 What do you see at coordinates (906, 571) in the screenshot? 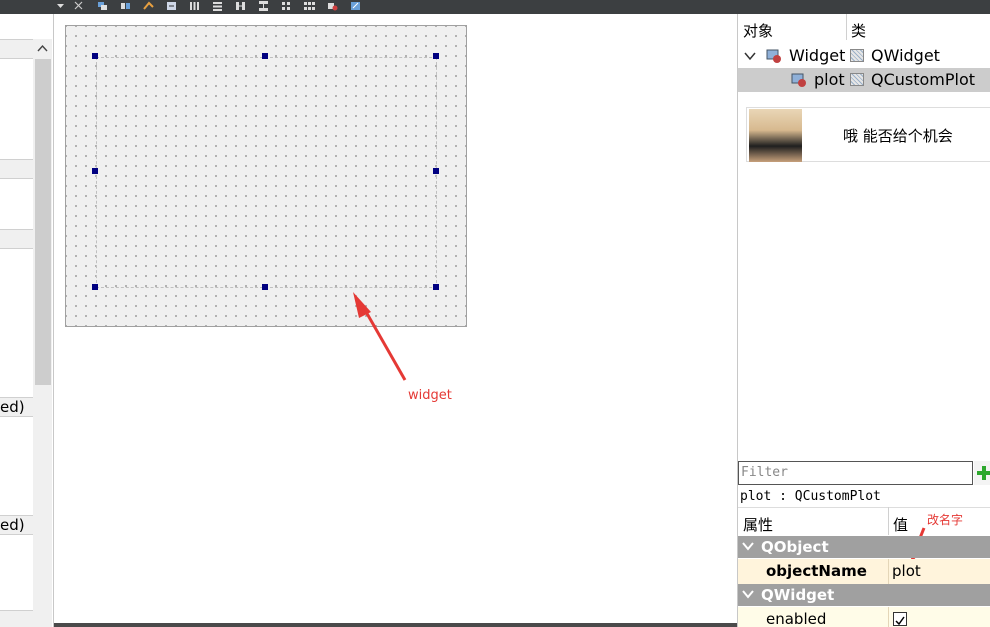
I see `property-value-objectname: plot` at bounding box center [906, 571].